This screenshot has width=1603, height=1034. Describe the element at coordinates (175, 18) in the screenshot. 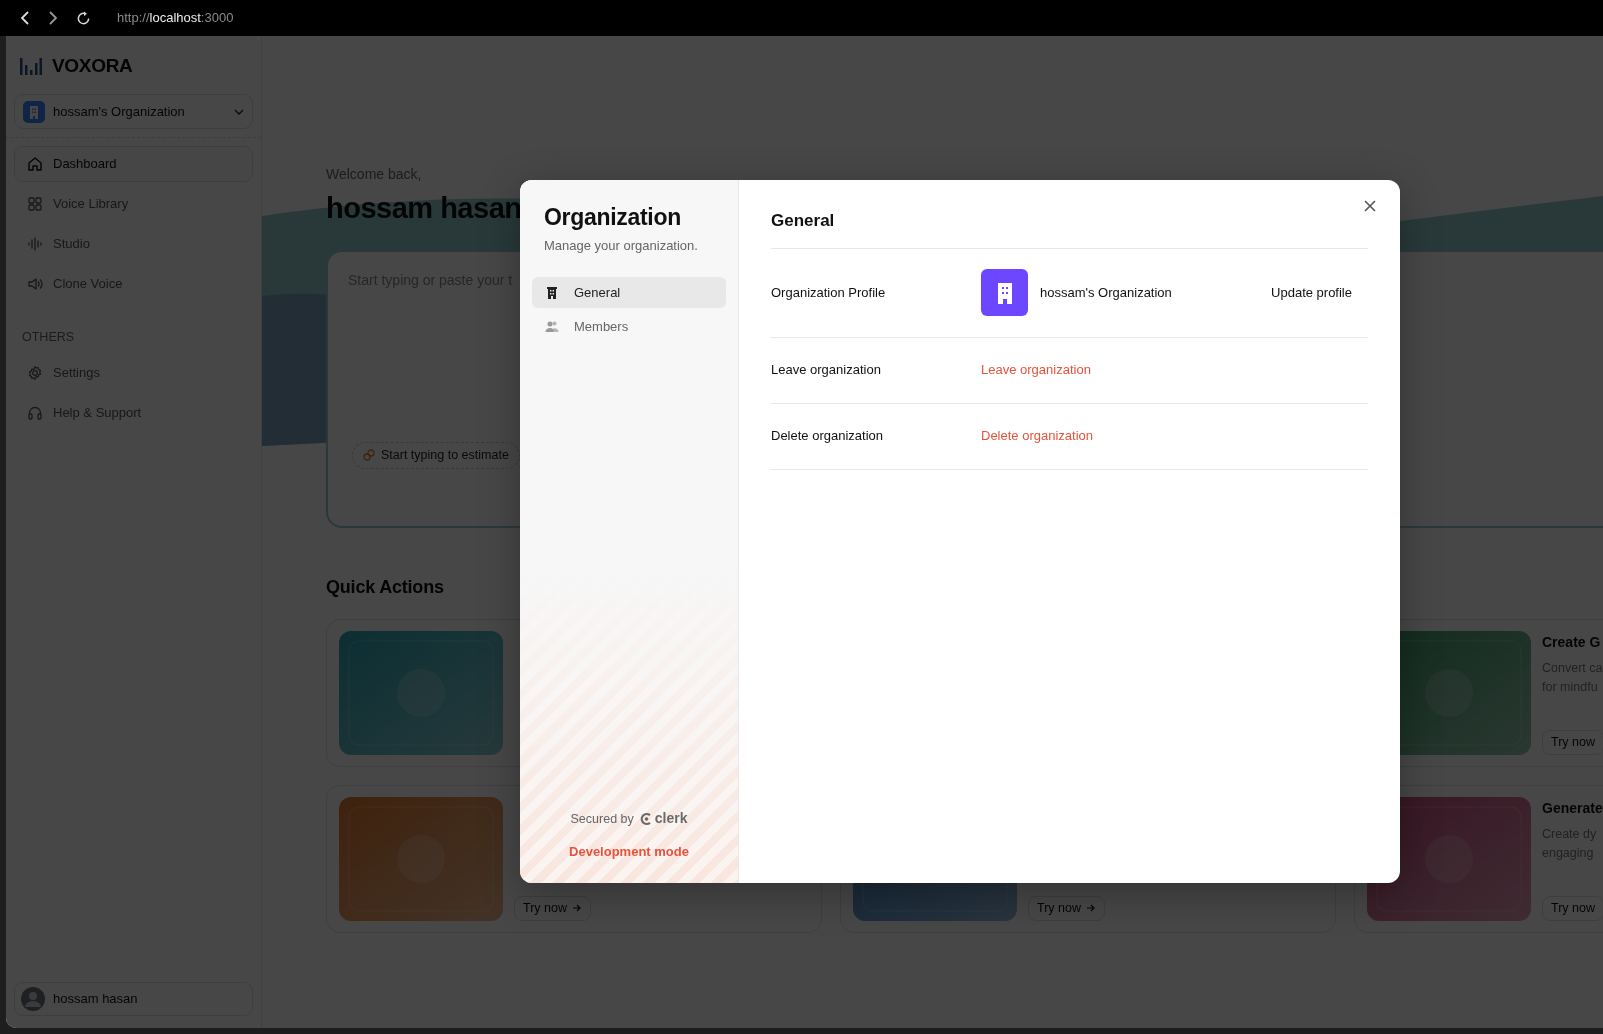

I see `address-bar-url: http://localhost:3000` at that location.